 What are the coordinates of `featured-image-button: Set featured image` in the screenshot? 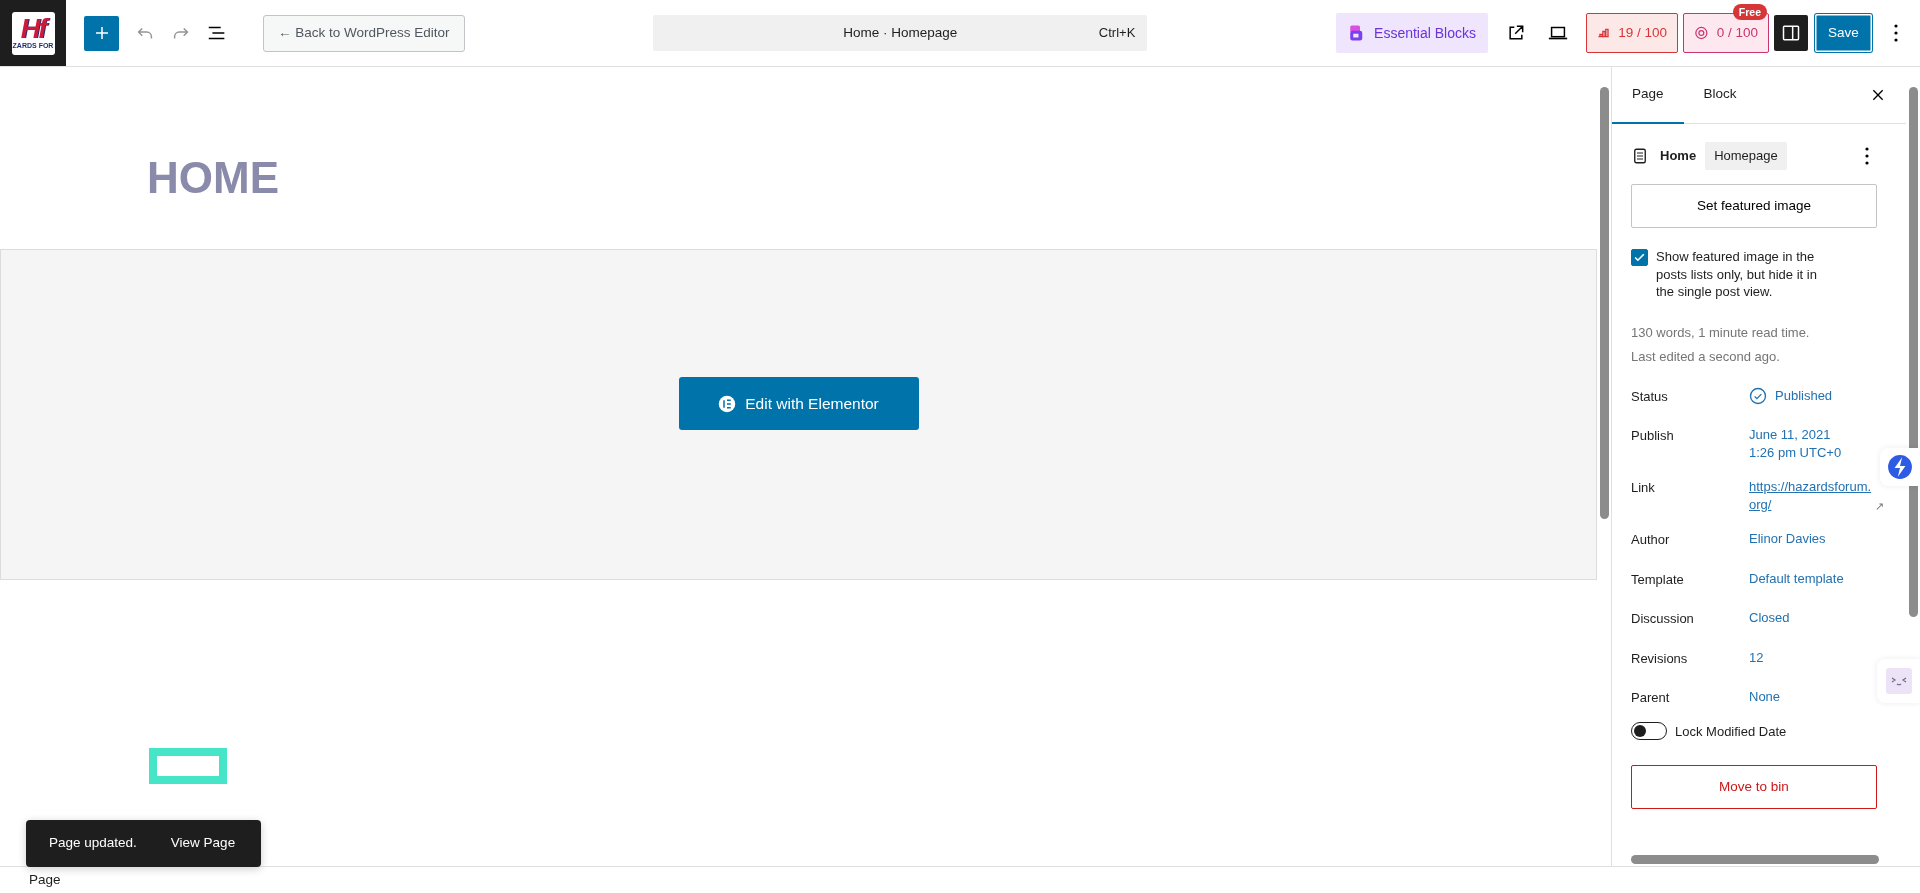 It's located at (1754, 206).